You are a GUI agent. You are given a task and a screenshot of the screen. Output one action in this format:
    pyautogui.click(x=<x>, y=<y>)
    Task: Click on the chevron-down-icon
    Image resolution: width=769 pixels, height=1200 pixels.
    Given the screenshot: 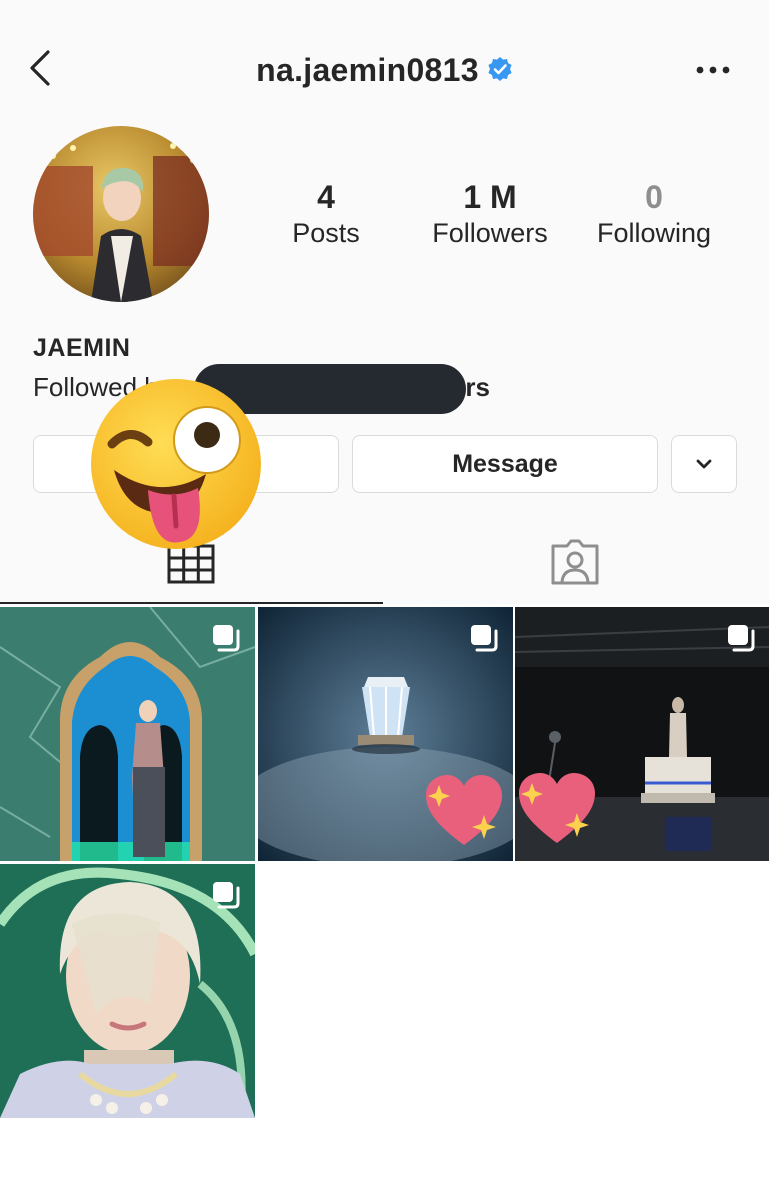 What is the action you would take?
    pyautogui.click(x=704, y=464)
    